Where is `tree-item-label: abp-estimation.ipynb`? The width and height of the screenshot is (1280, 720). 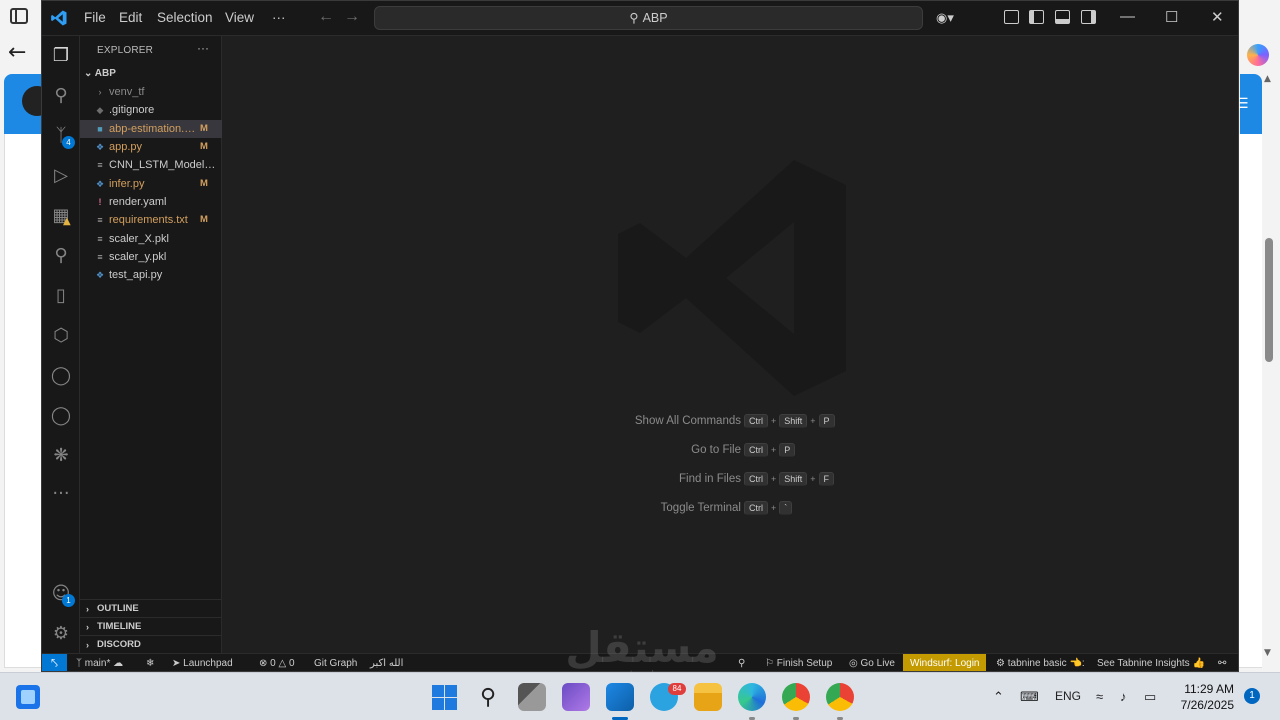 tree-item-label: abp-estimation.ipynb is located at coordinates (153, 129).